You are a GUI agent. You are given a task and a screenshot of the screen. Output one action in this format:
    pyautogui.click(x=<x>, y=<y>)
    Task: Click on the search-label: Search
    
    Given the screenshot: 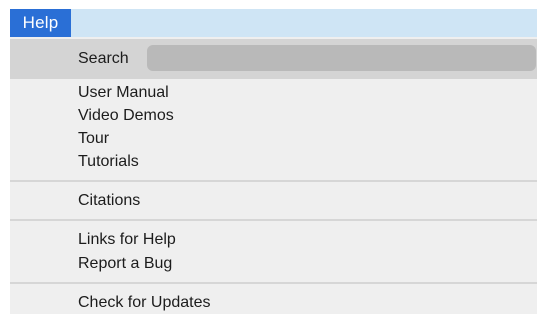 What is the action you would take?
    pyautogui.click(x=103, y=58)
    